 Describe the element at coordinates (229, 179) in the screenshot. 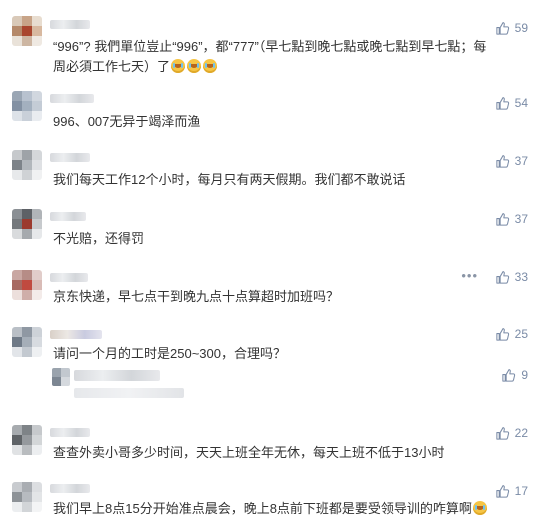

I see `comment-text: 我们每天工作12个小时，每月只有两天假期。我们都不敢说话` at that location.